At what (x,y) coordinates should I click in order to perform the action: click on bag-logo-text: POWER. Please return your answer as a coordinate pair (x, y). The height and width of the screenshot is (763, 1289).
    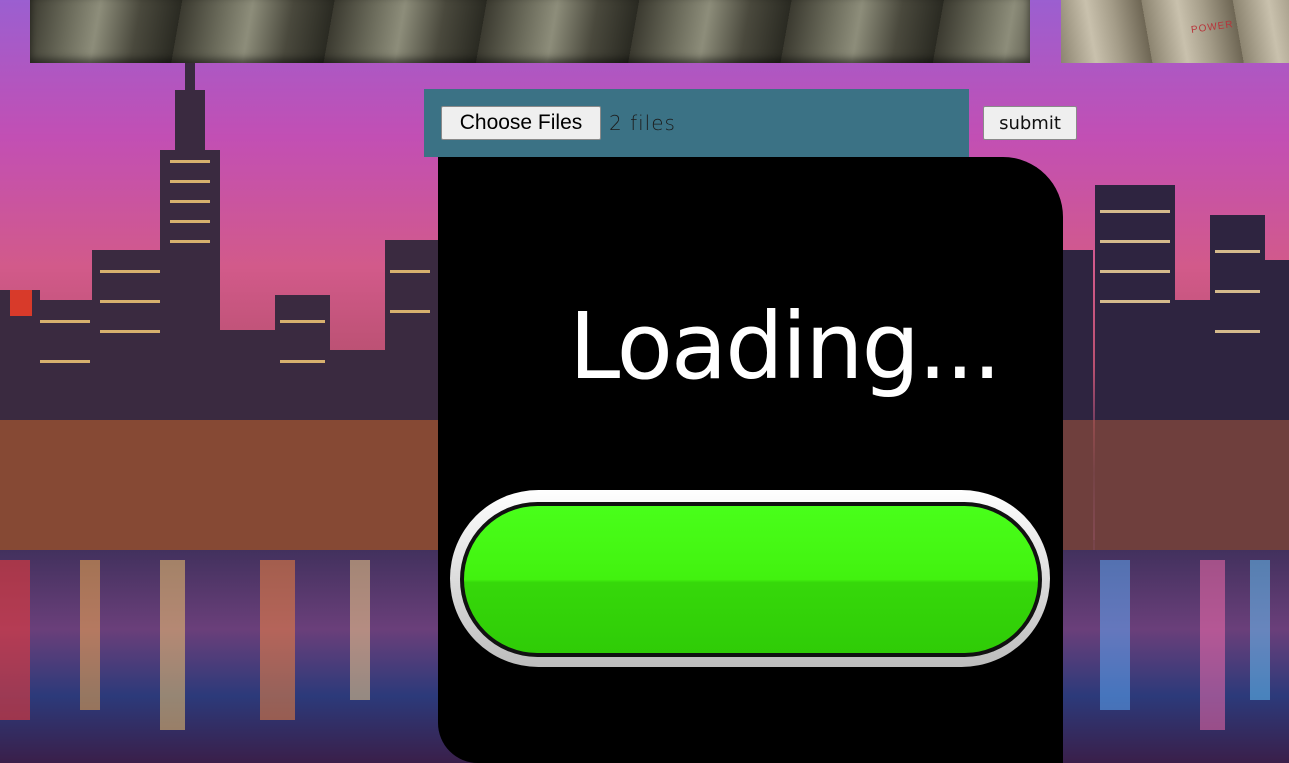
    Looking at the image, I should click on (1212, 27).